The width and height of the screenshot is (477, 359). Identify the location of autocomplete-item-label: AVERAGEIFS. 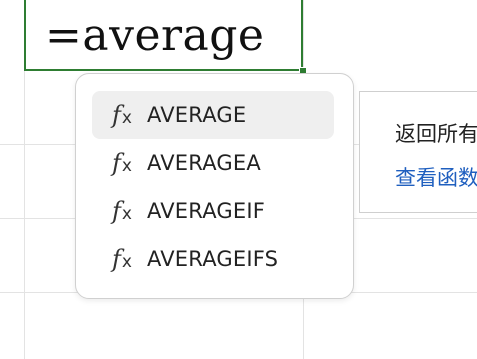
(213, 259).